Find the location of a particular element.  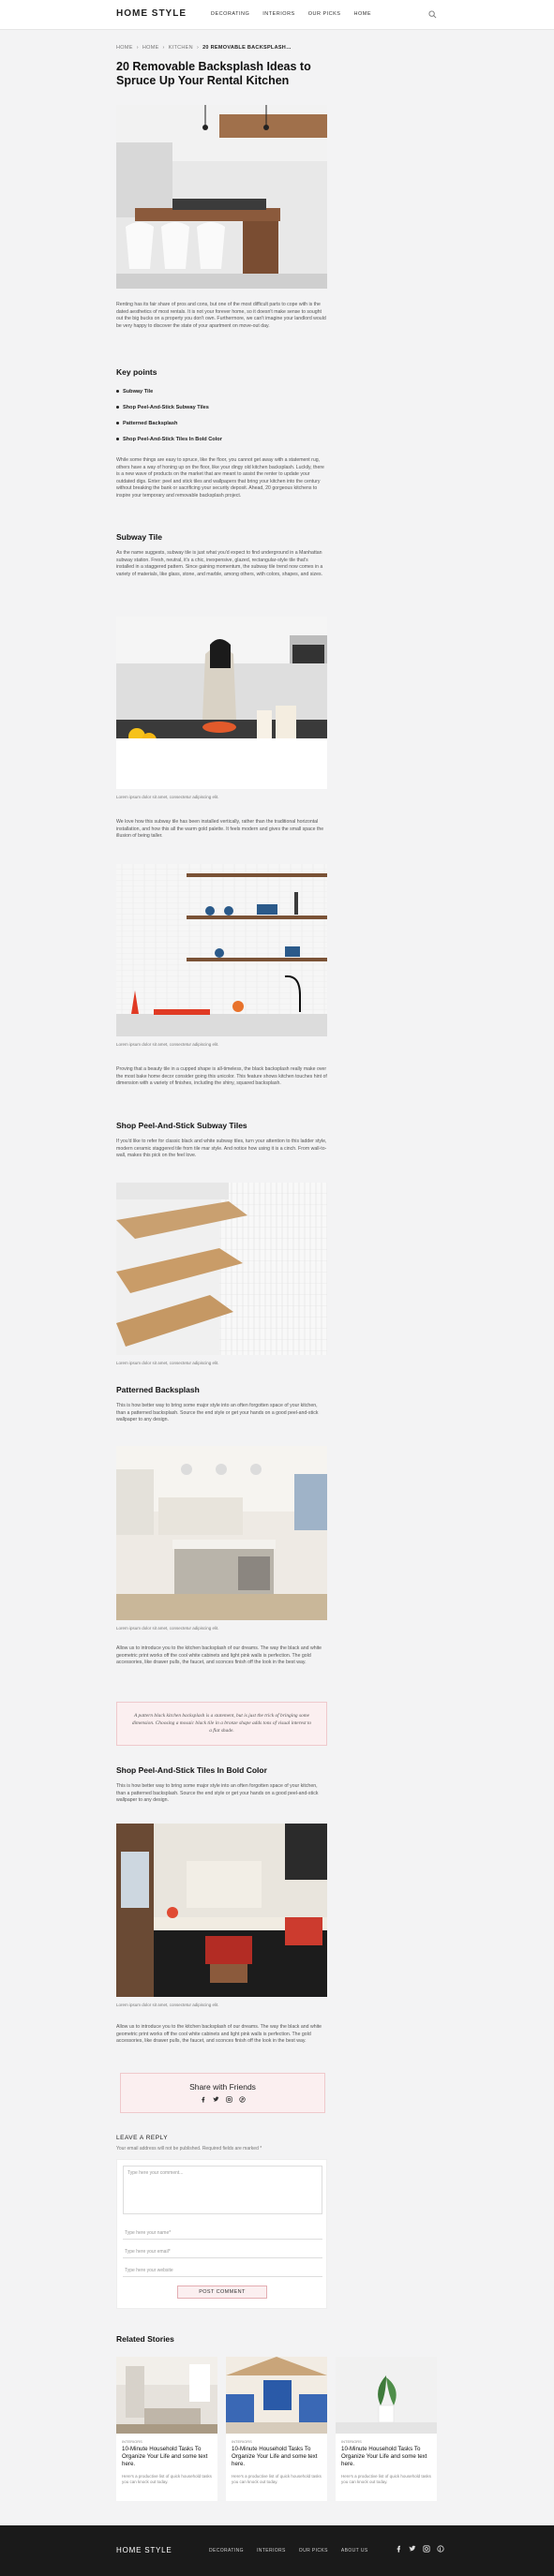

footer-social is located at coordinates (419, 2549).